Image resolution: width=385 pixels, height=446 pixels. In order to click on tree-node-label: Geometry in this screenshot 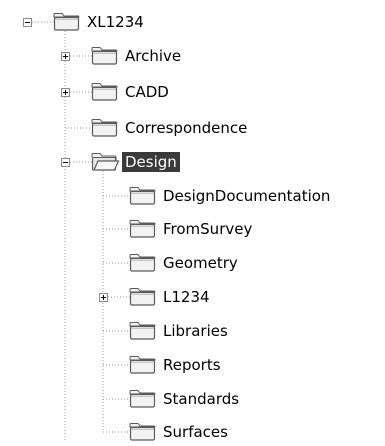, I will do `click(200, 263)`.